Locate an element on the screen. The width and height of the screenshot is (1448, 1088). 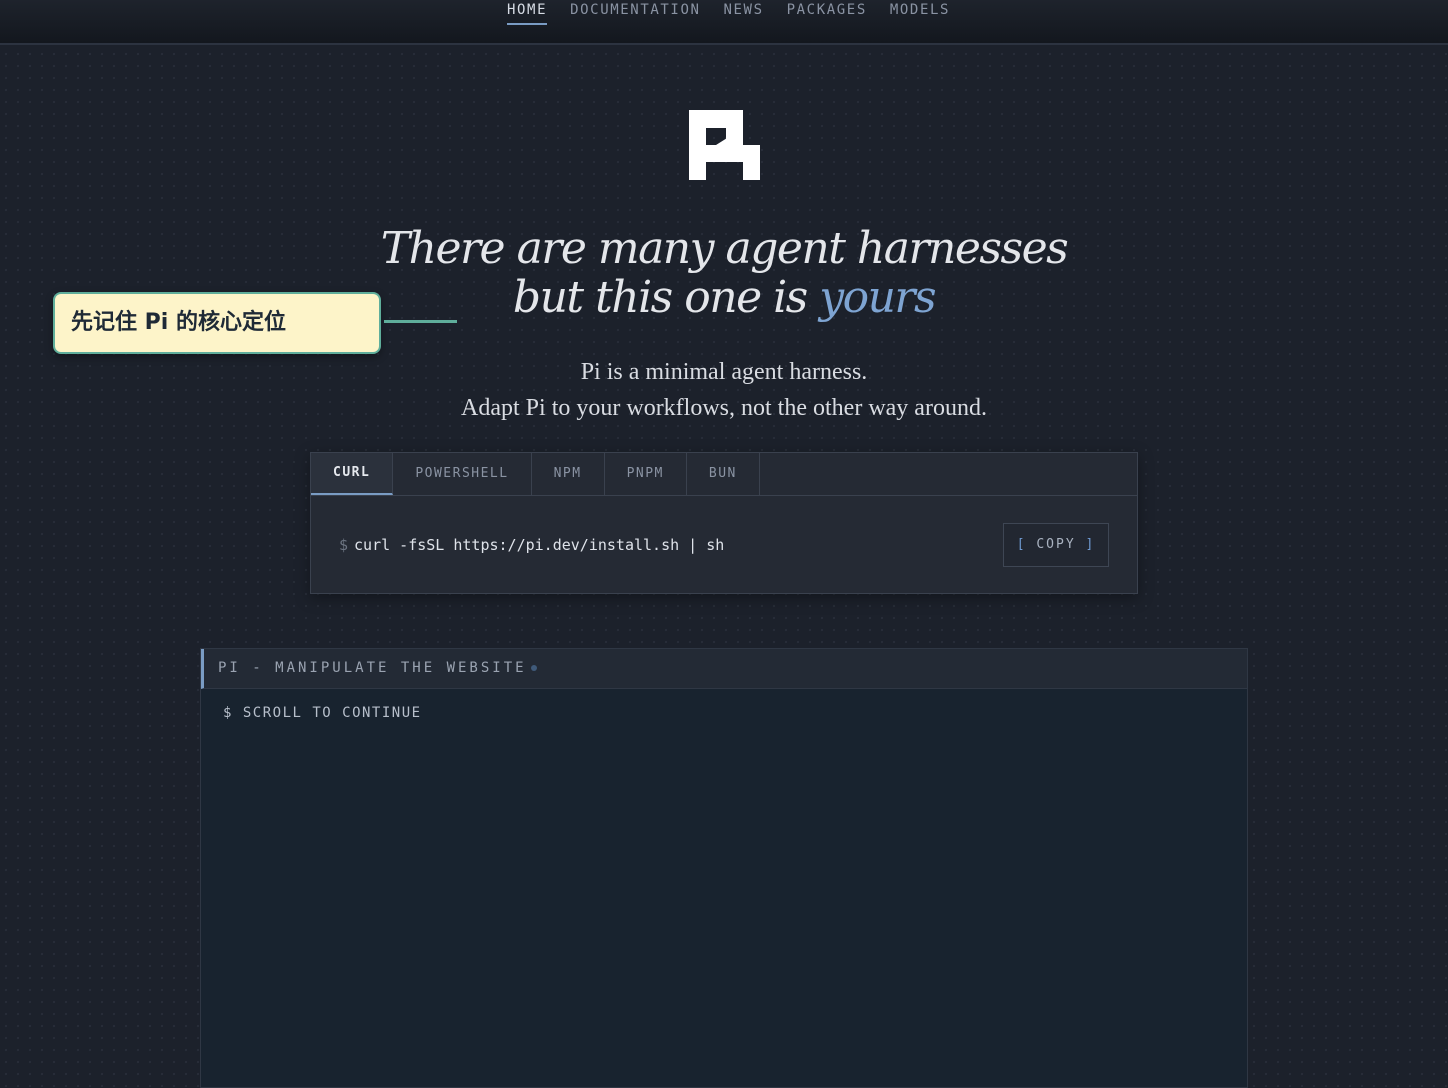
pi-logo is located at coordinates (724, 145).